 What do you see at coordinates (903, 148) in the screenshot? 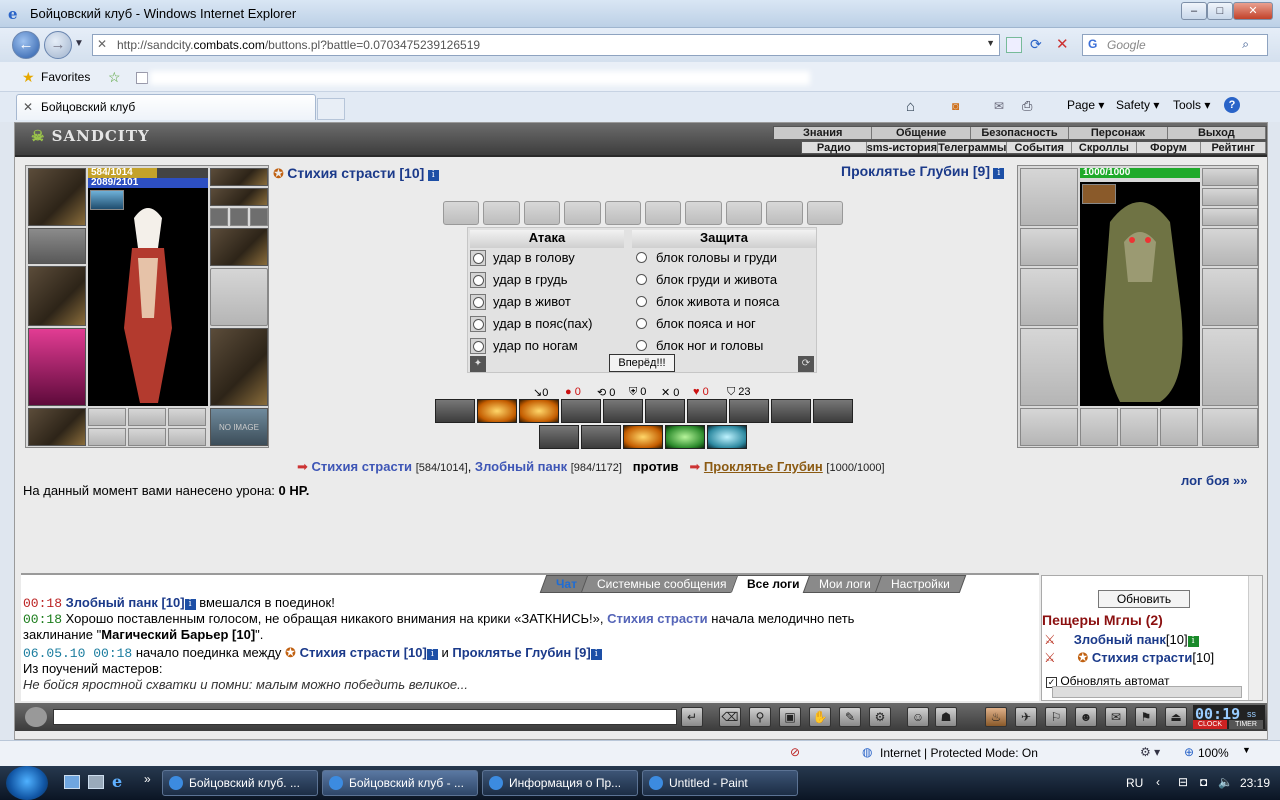
I see `menu-sms: sms-история` at bounding box center [903, 148].